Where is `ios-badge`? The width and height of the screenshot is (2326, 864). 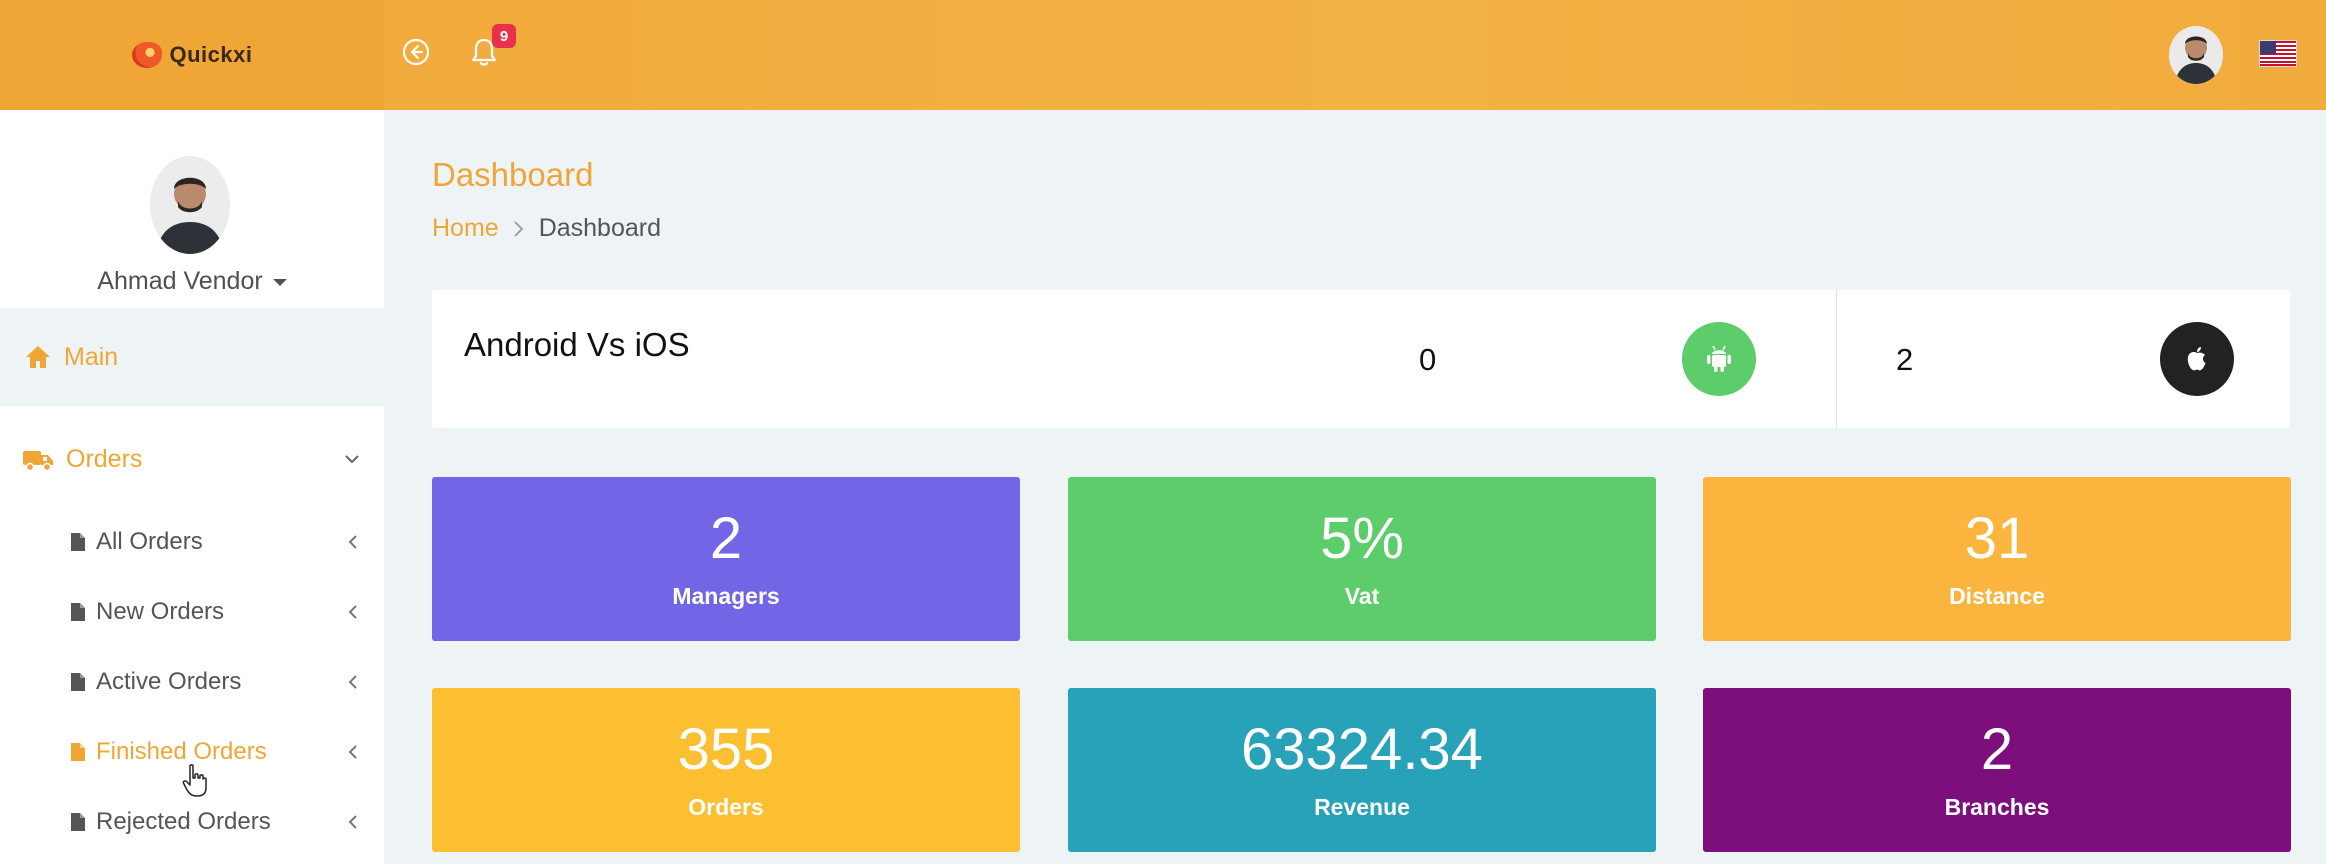
ios-badge is located at coordinates (2197, 359).